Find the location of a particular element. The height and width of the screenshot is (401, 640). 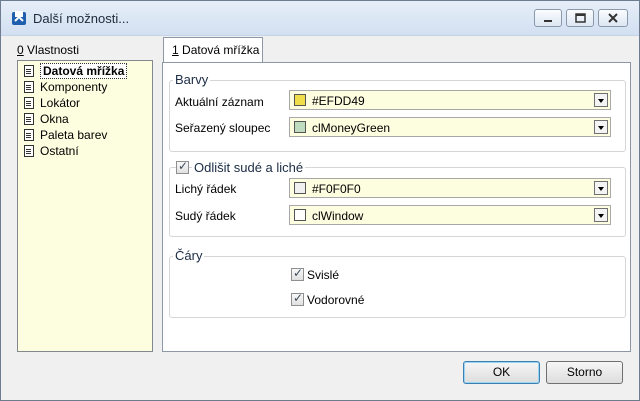

odd-row-combo: #F0F0F0 is located at coordinates (450, 188).